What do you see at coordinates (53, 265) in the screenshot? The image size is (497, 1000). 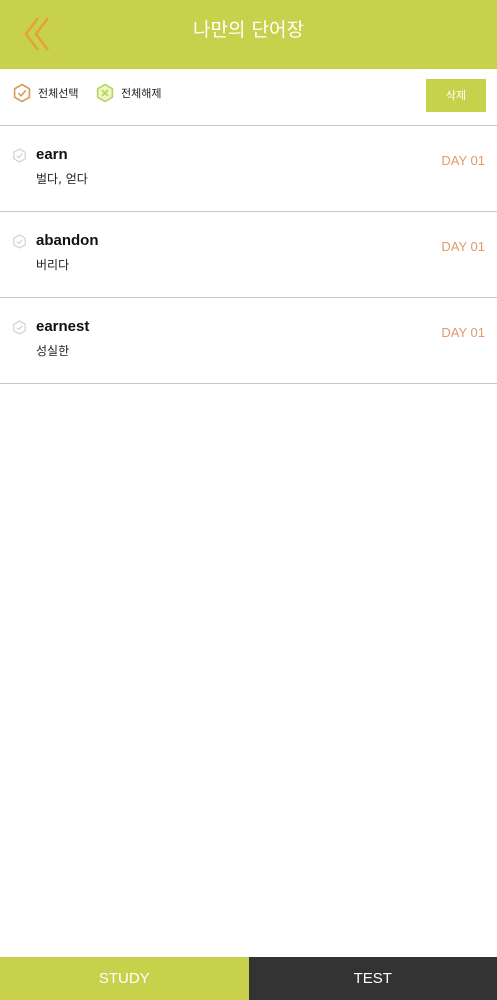 I see `word-meaning: 버리다` at bounding box center [53, 265].